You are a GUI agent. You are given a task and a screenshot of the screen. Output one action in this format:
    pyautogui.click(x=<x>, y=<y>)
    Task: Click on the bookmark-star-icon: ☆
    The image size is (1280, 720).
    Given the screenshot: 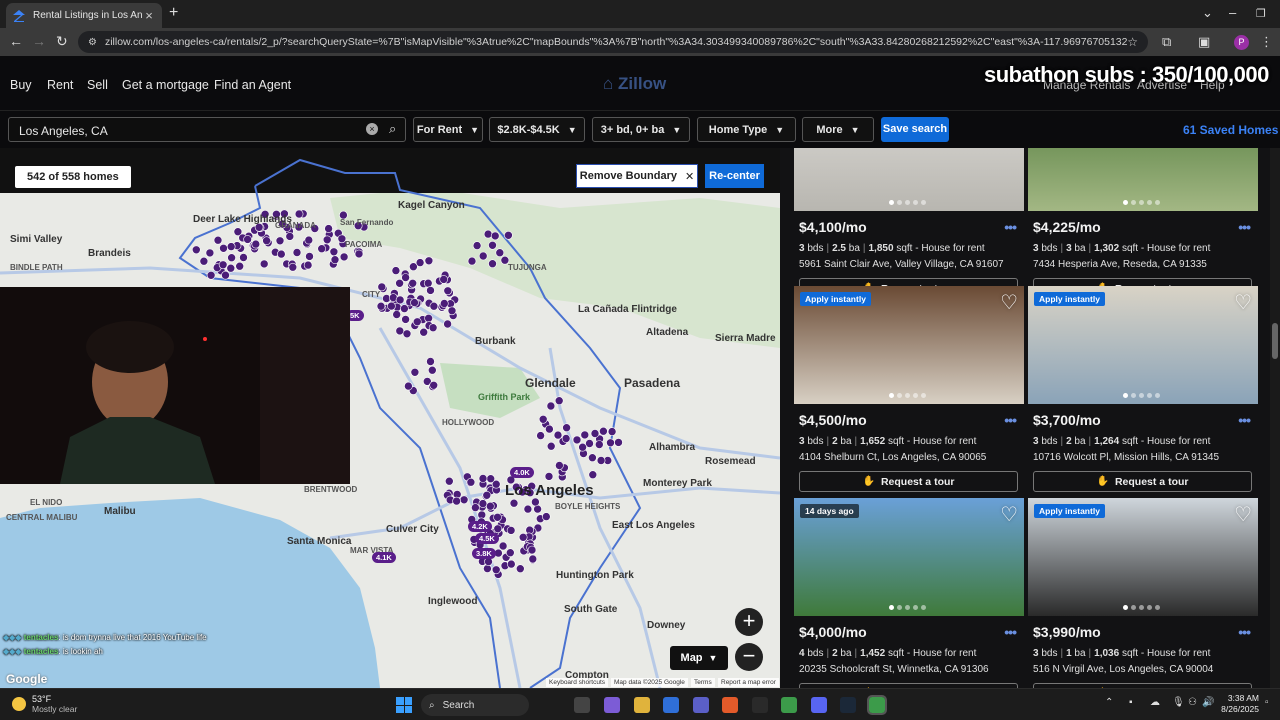 What is the action you would take?
    pyautogui.click(x=1132, y=42)
    